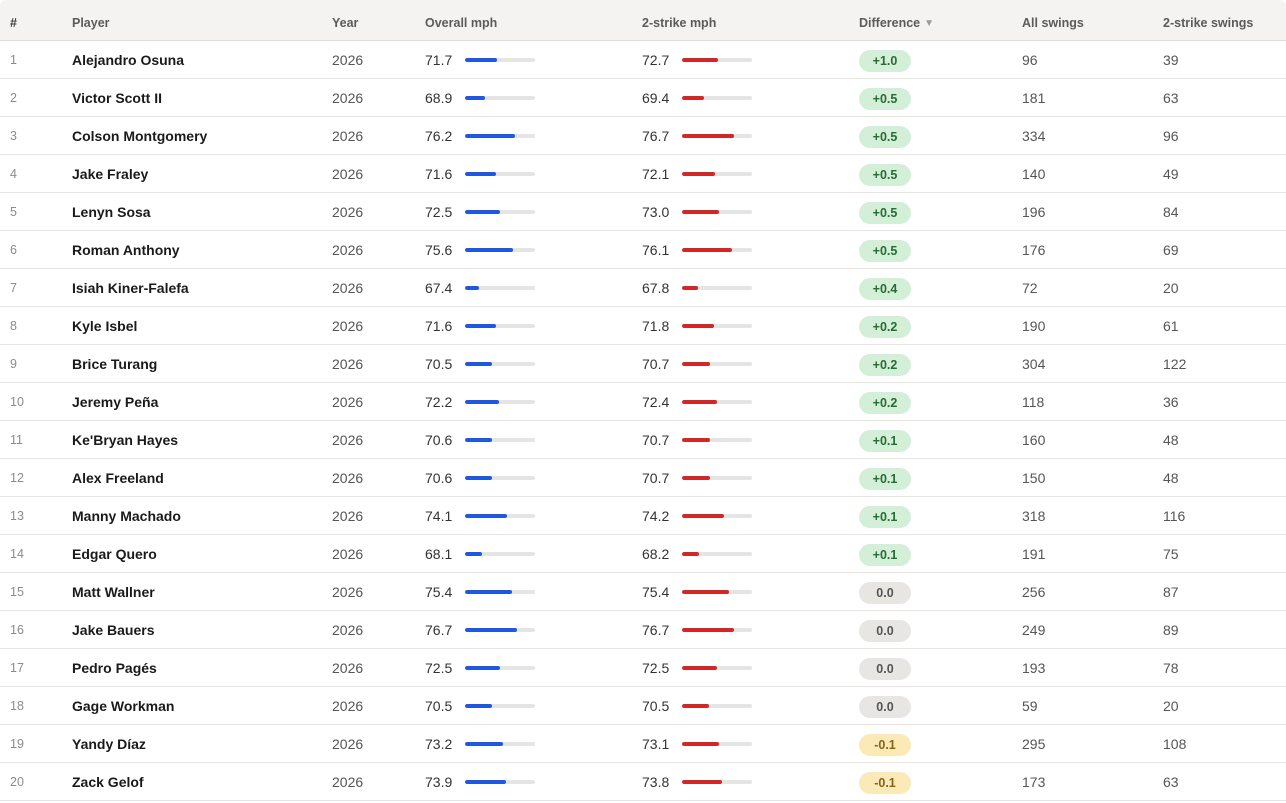 The image size is (1286, 803). What do you see at coordinates (643, 174) in the screenshot?
I see `table-row: 4 Jake Fraley 2026 71.6 72.1 +0.5 140 49` at bounding box center [643, 174].